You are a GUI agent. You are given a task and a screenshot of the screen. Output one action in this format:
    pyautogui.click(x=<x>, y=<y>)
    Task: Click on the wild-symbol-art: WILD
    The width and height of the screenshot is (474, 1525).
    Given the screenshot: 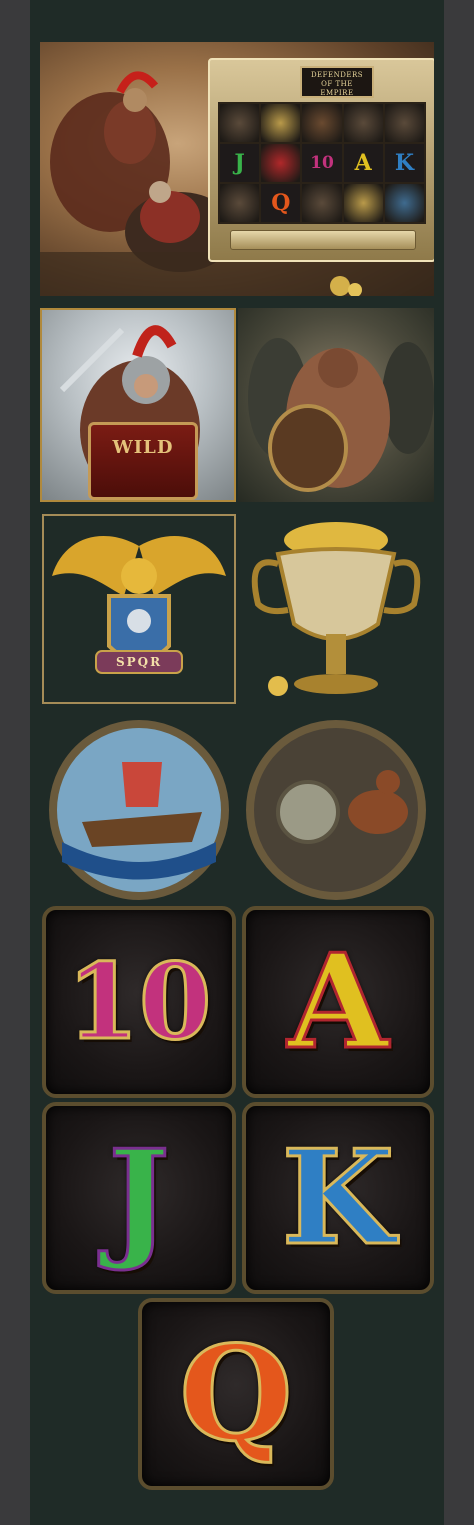 What is the action you would take?
    pyautogui.click(x=138, y=405)
    